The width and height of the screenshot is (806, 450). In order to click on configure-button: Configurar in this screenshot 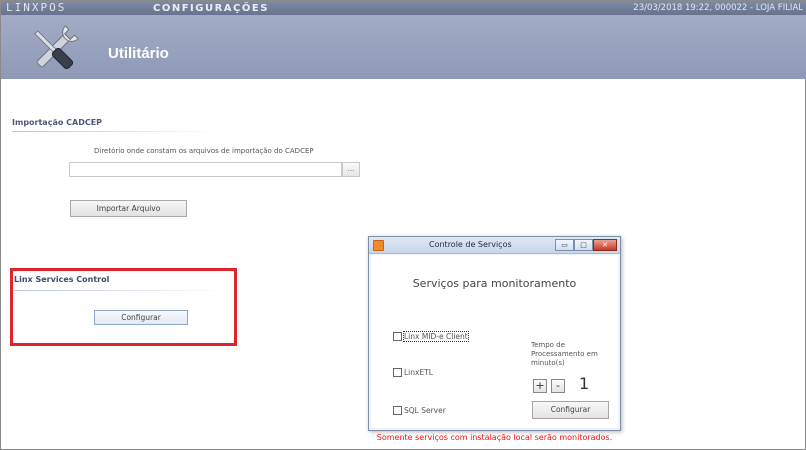, I will do `click(141, 317)`.